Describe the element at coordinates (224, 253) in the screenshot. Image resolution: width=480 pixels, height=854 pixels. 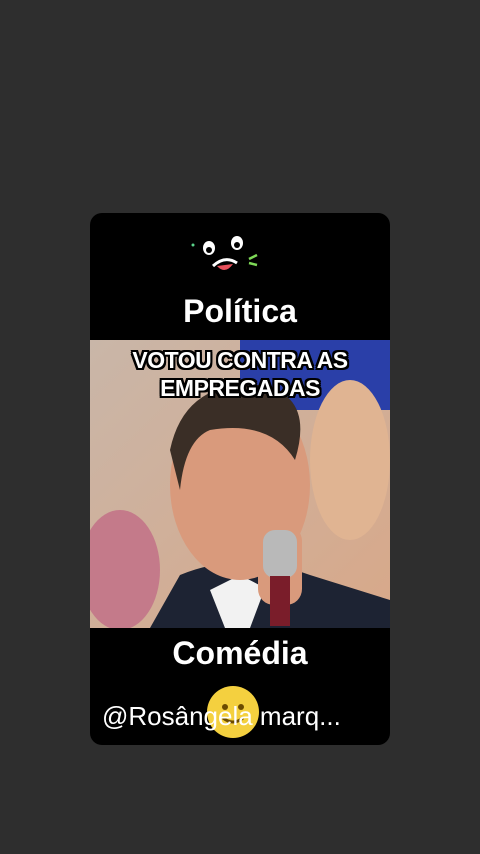
I see `silly-face-sticker-icon` at that location.